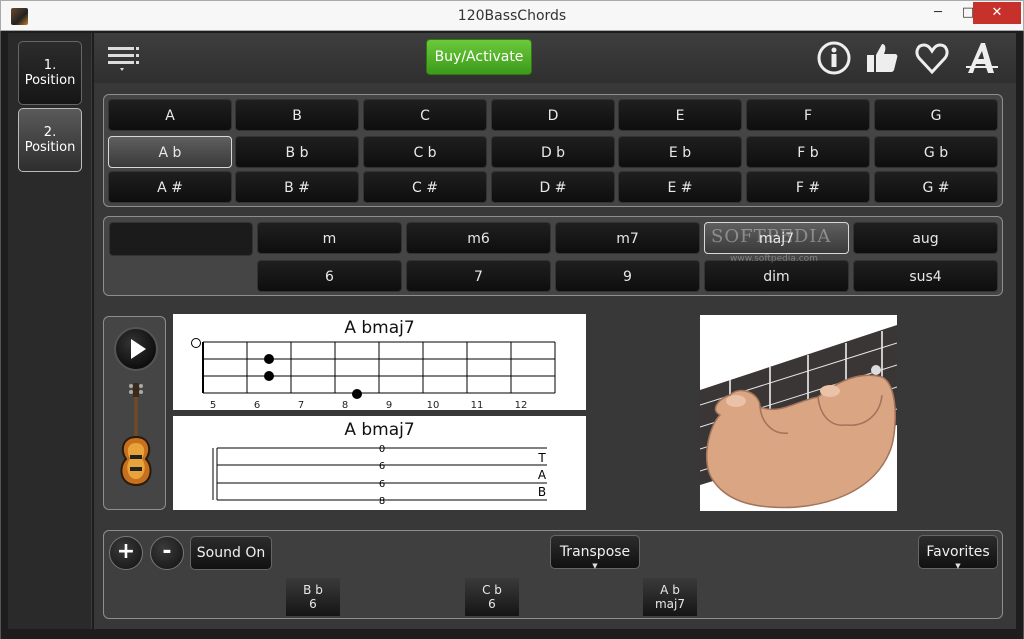  Describe the element at coordinates (938, 13) in the screenshot. I see `minimize-button: ─` at that location.